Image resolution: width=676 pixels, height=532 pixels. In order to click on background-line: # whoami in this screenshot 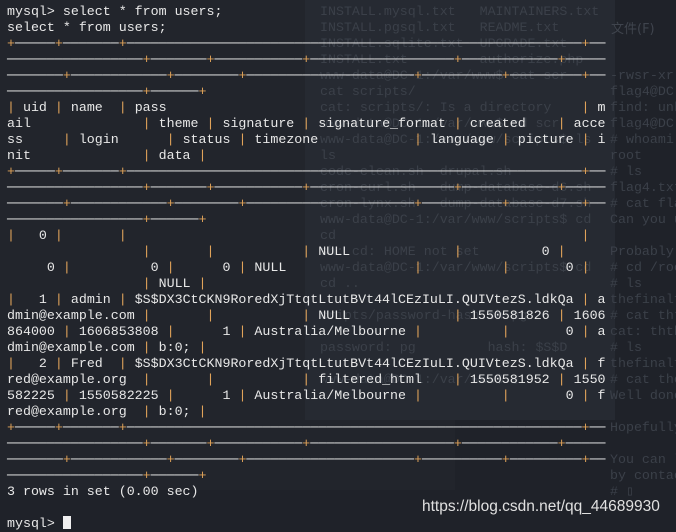, I will do `click(642, 139)`.